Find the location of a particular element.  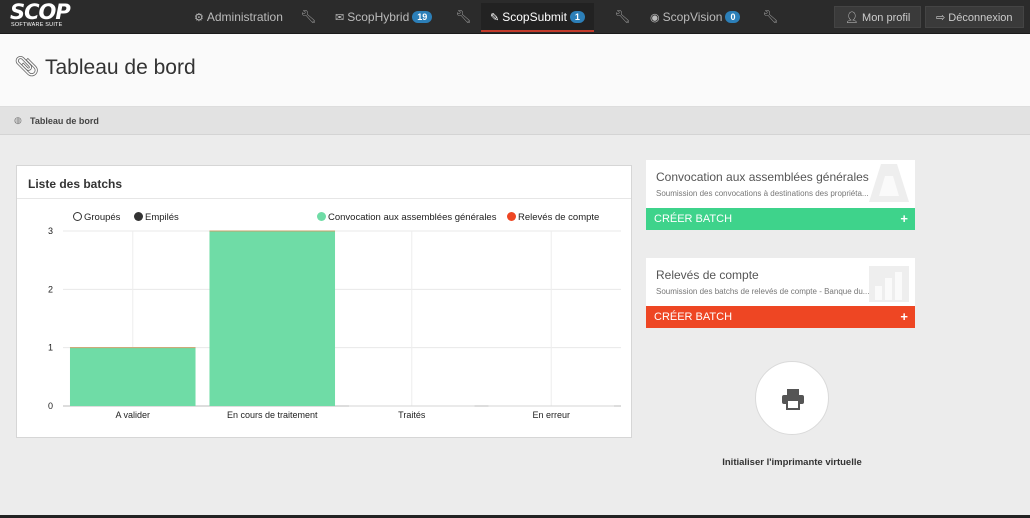

dashboard-icon: ◍ is located at coordinates (18, 120).